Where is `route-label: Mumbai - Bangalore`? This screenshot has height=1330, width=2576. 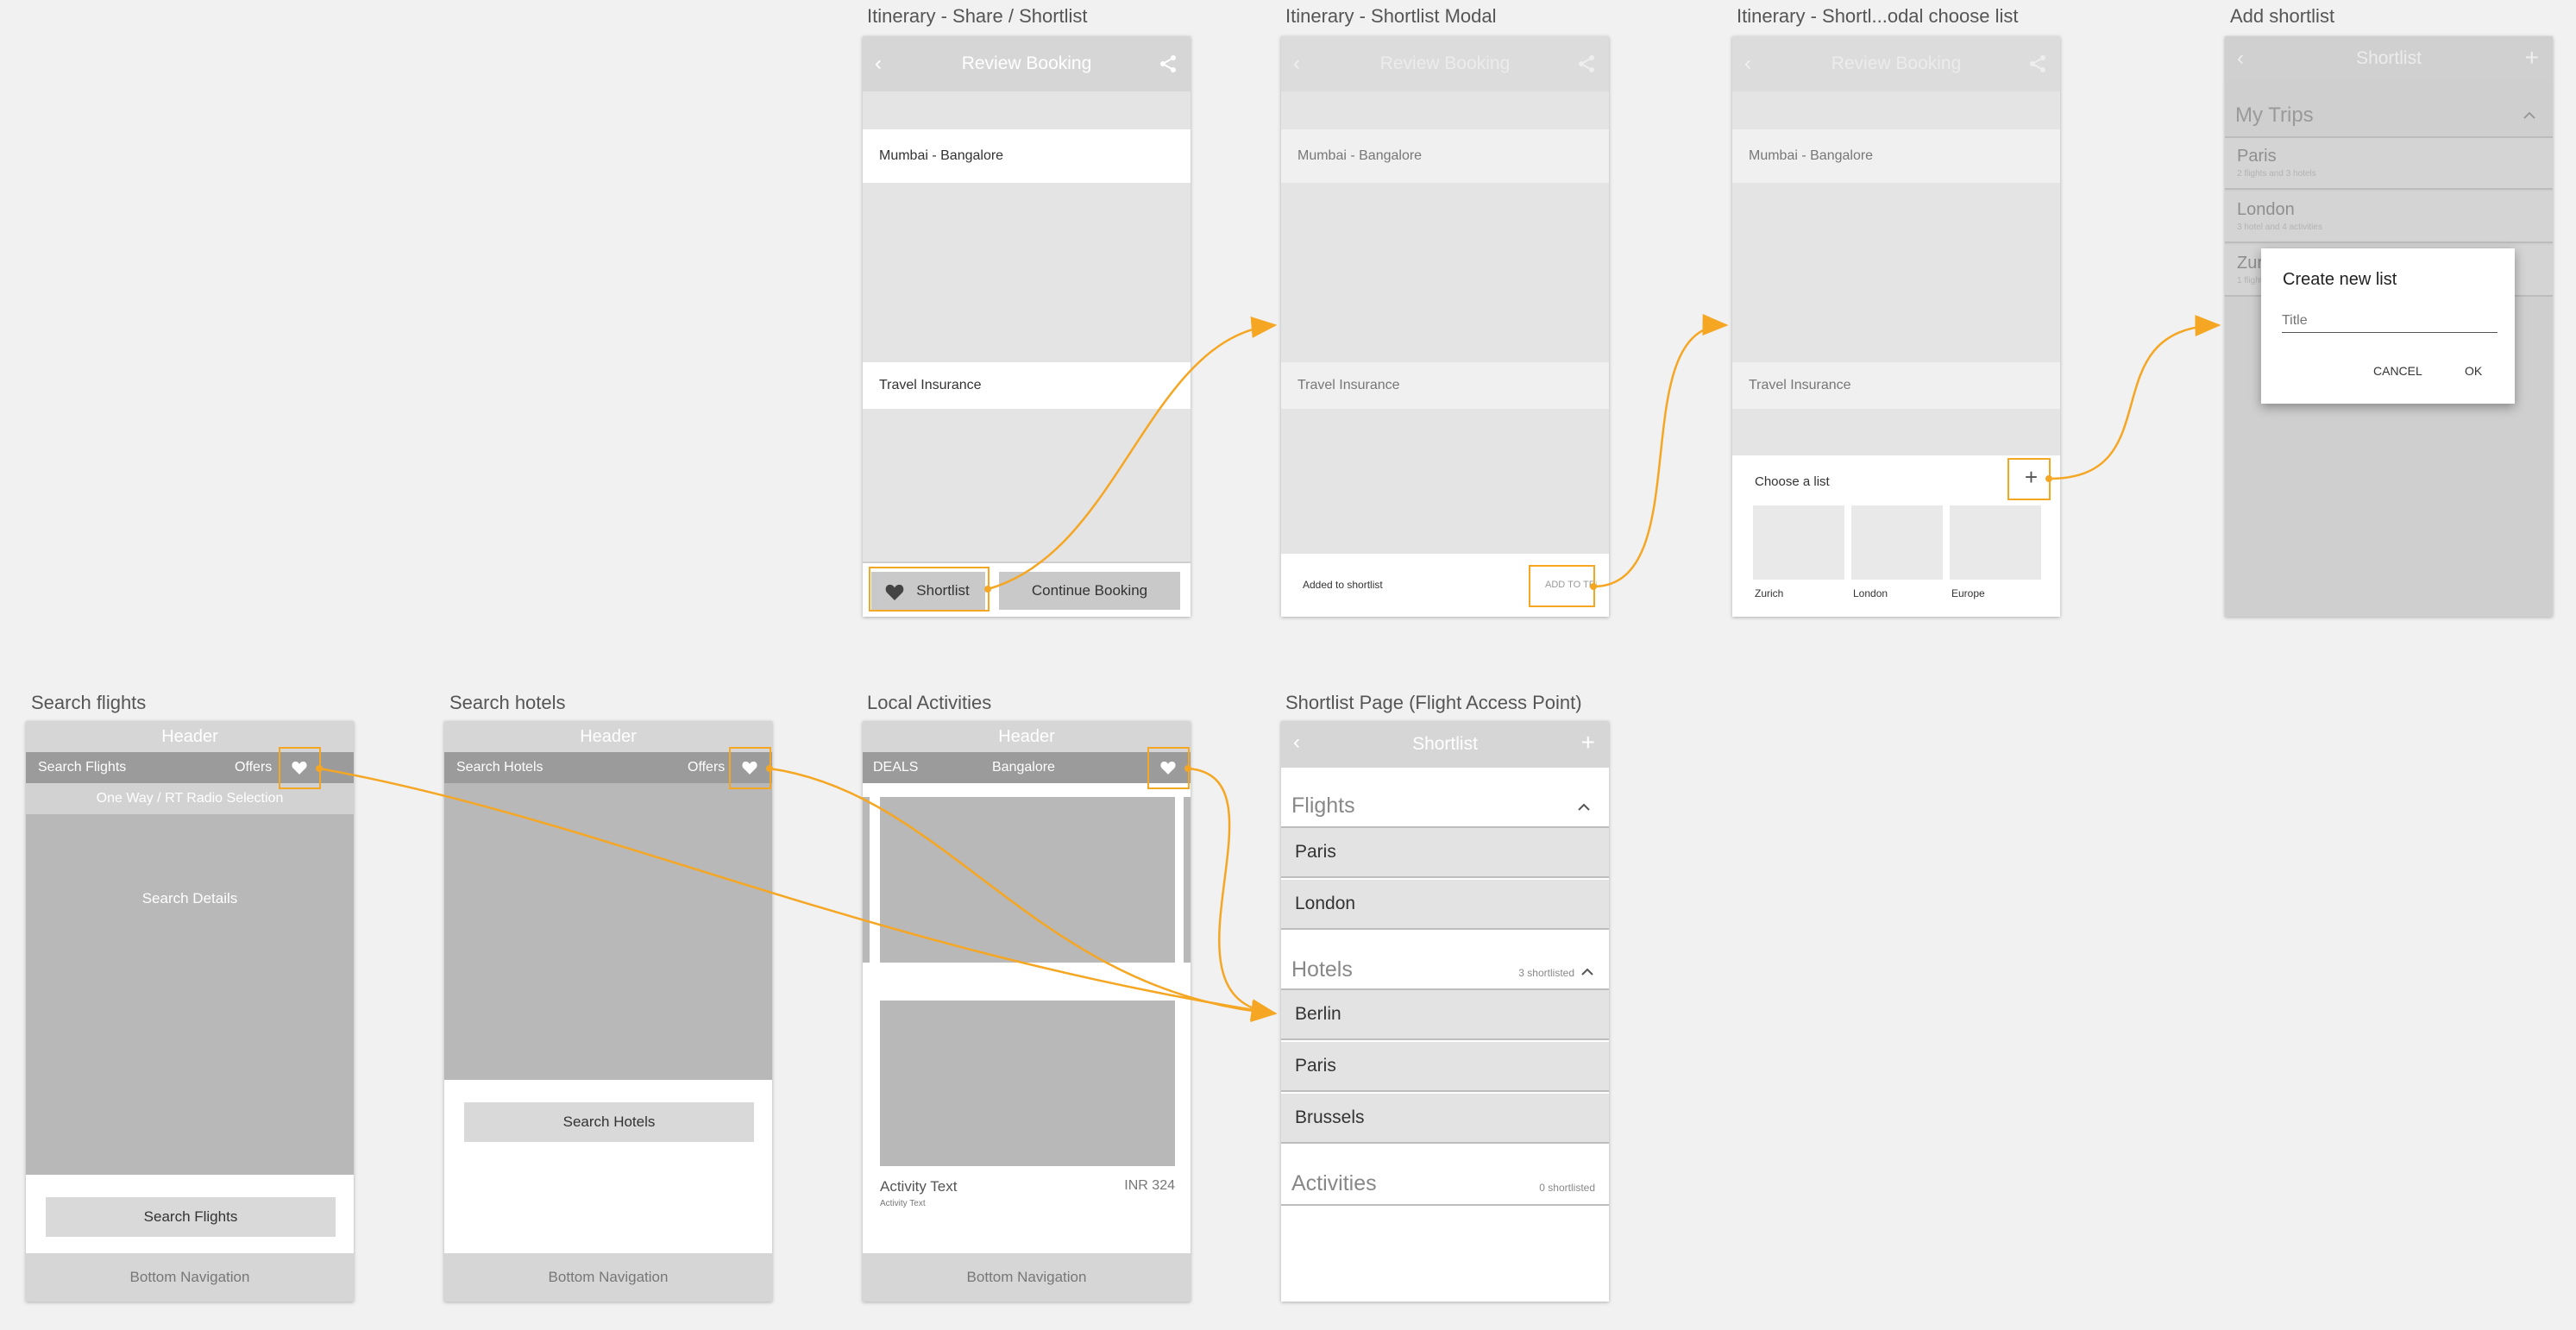 route-label: Mumbai - Bangalore is located at coordinates (1811, 155).